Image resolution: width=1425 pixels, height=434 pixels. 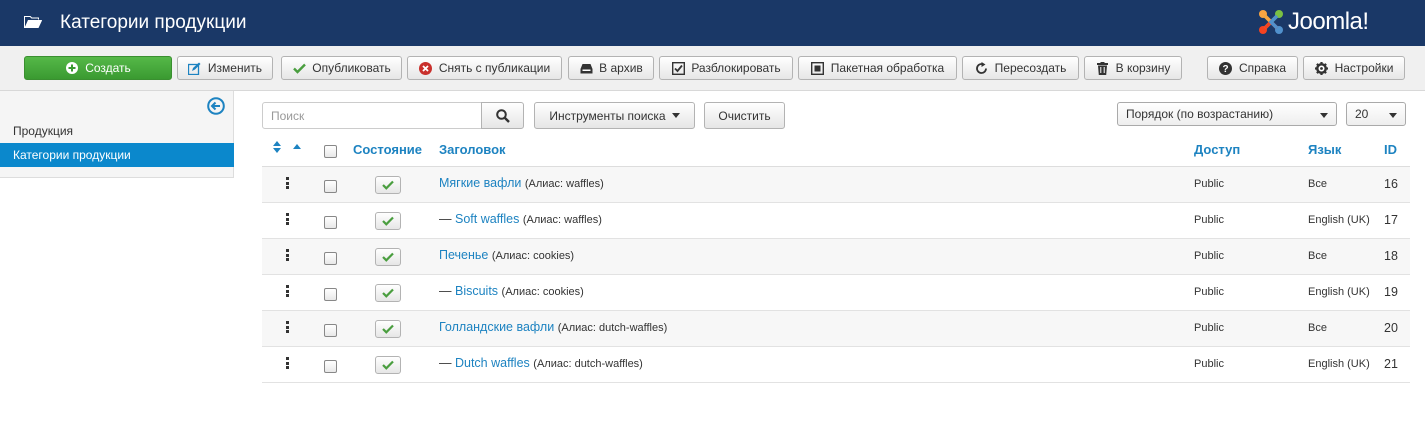 I want to click on title-cell: Голландские вафли (Алиас: dutch-waffles), so click(x=553, y=327).